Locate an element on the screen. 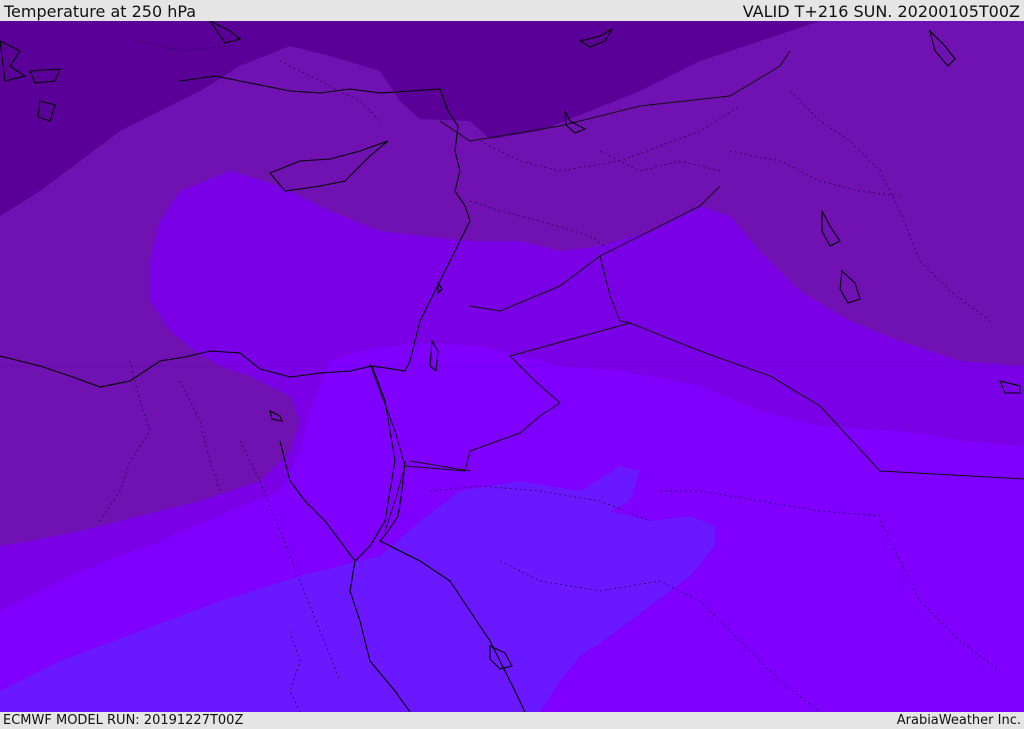 The height and width of the screenshot is (729, 1024). valid-time: VALID T+216 SUN. 20200105T00Z is located at coordinates (881, 11).